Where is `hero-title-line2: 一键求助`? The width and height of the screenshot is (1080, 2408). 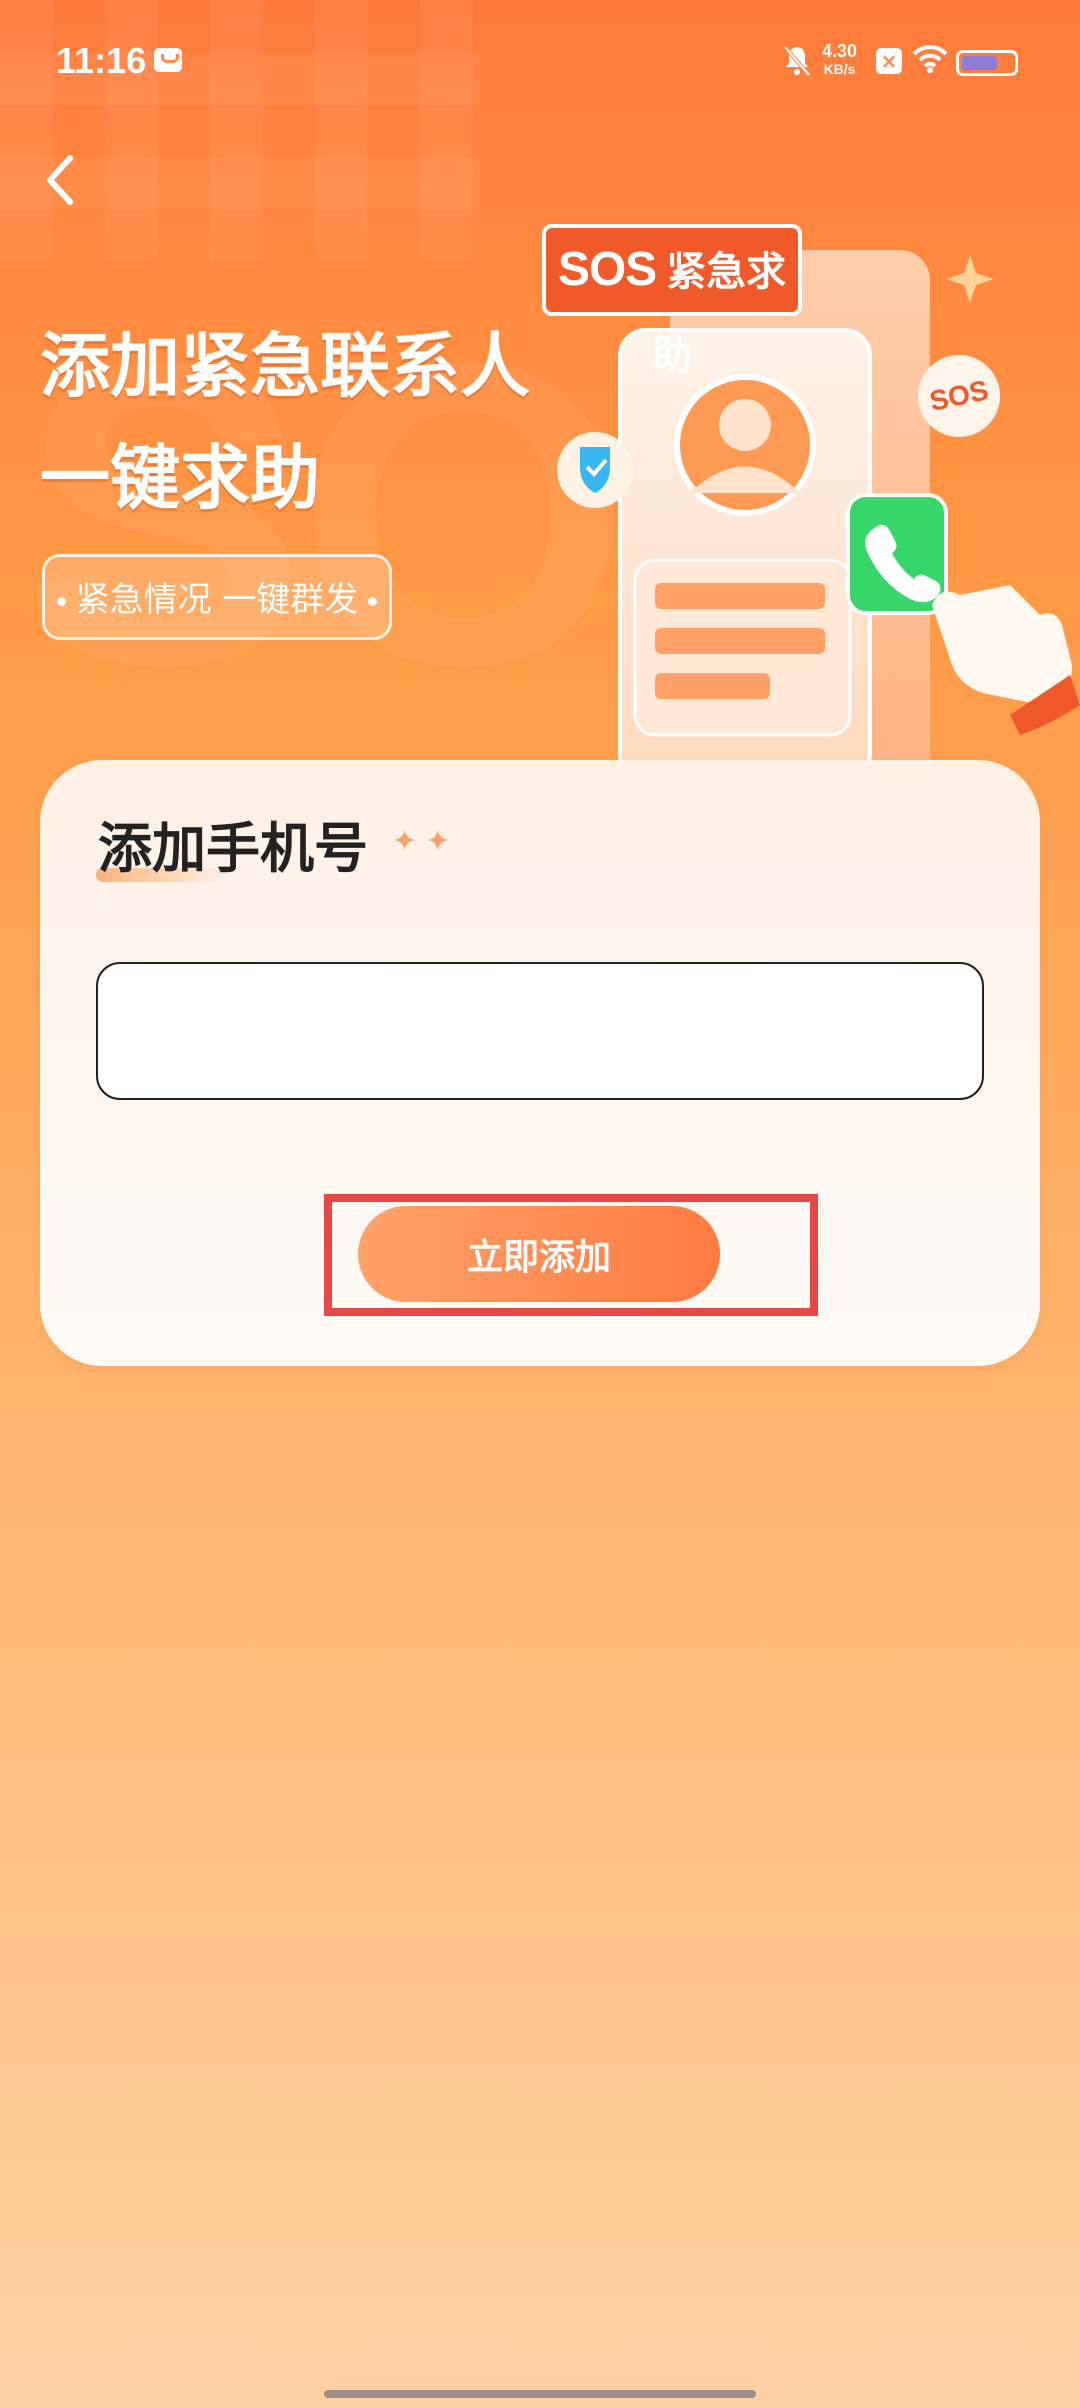
hero-title-line2: 一键求助 is located at coordinates (180, 478).